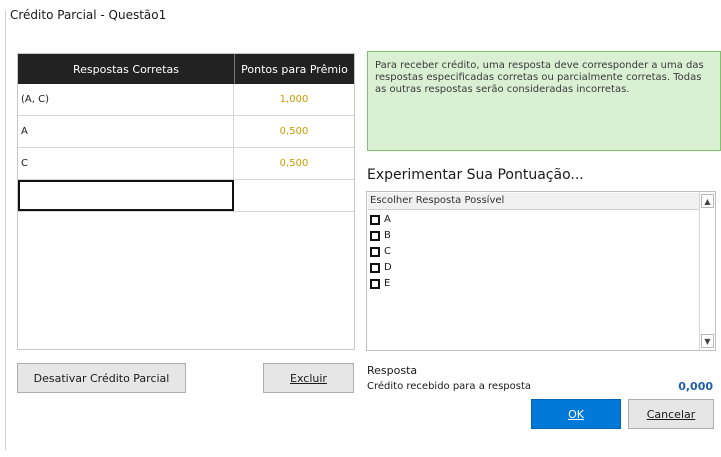 The image size is (721, 457). I want to click on table-row: C 0,500, so click(186, 164).